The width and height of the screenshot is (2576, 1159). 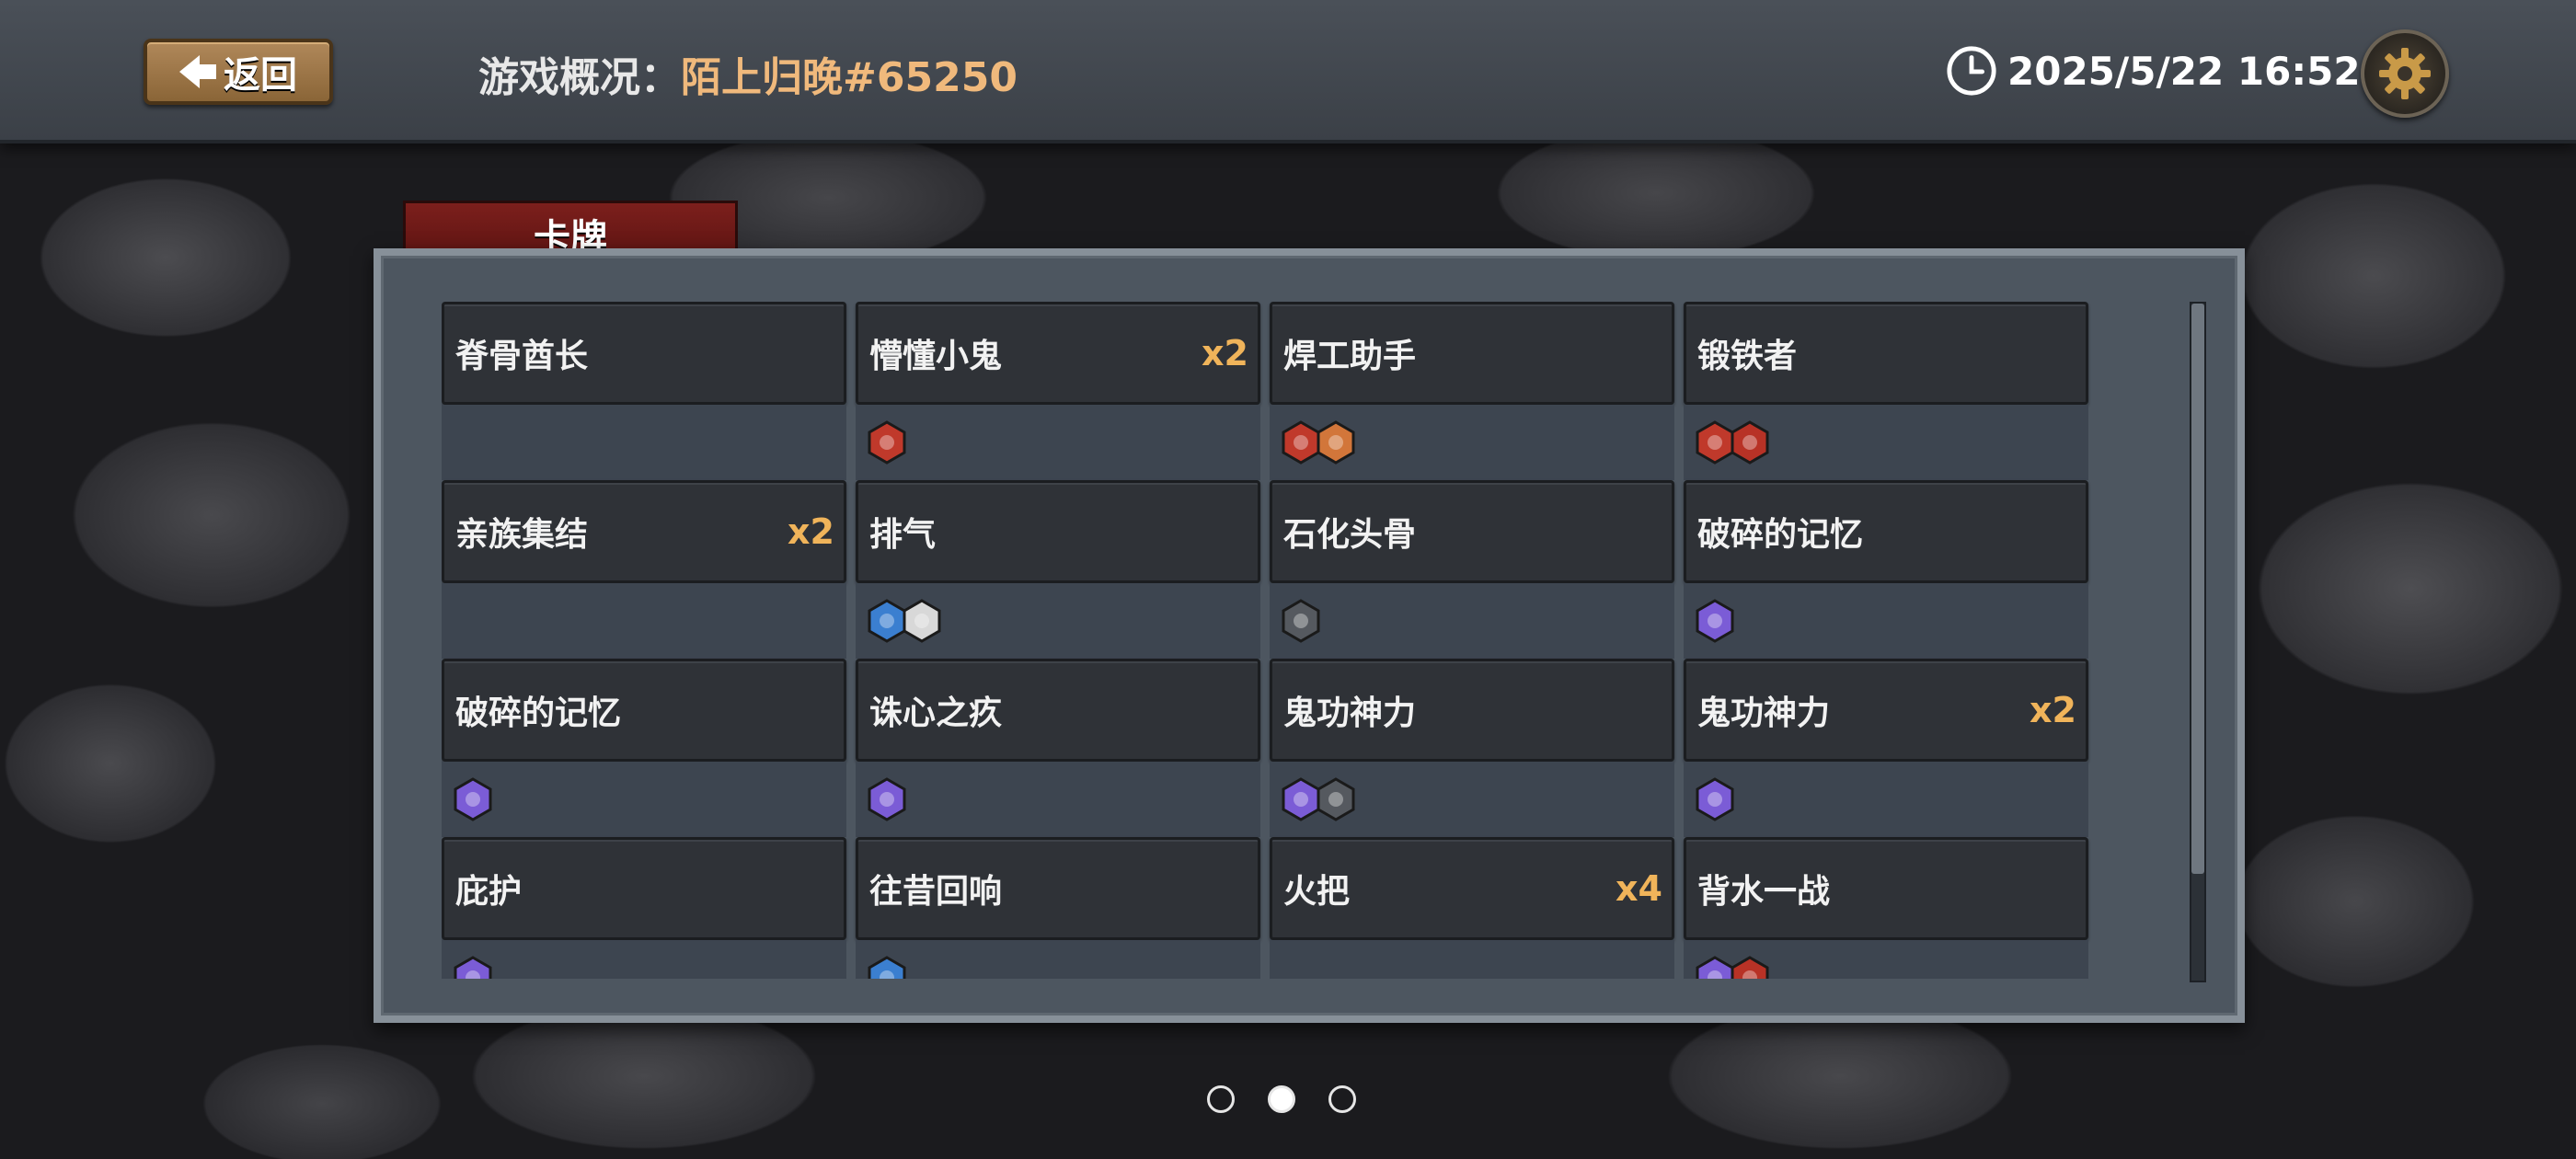 I want to click on card-button: 石化头骨, so click(x=1472, y=531).